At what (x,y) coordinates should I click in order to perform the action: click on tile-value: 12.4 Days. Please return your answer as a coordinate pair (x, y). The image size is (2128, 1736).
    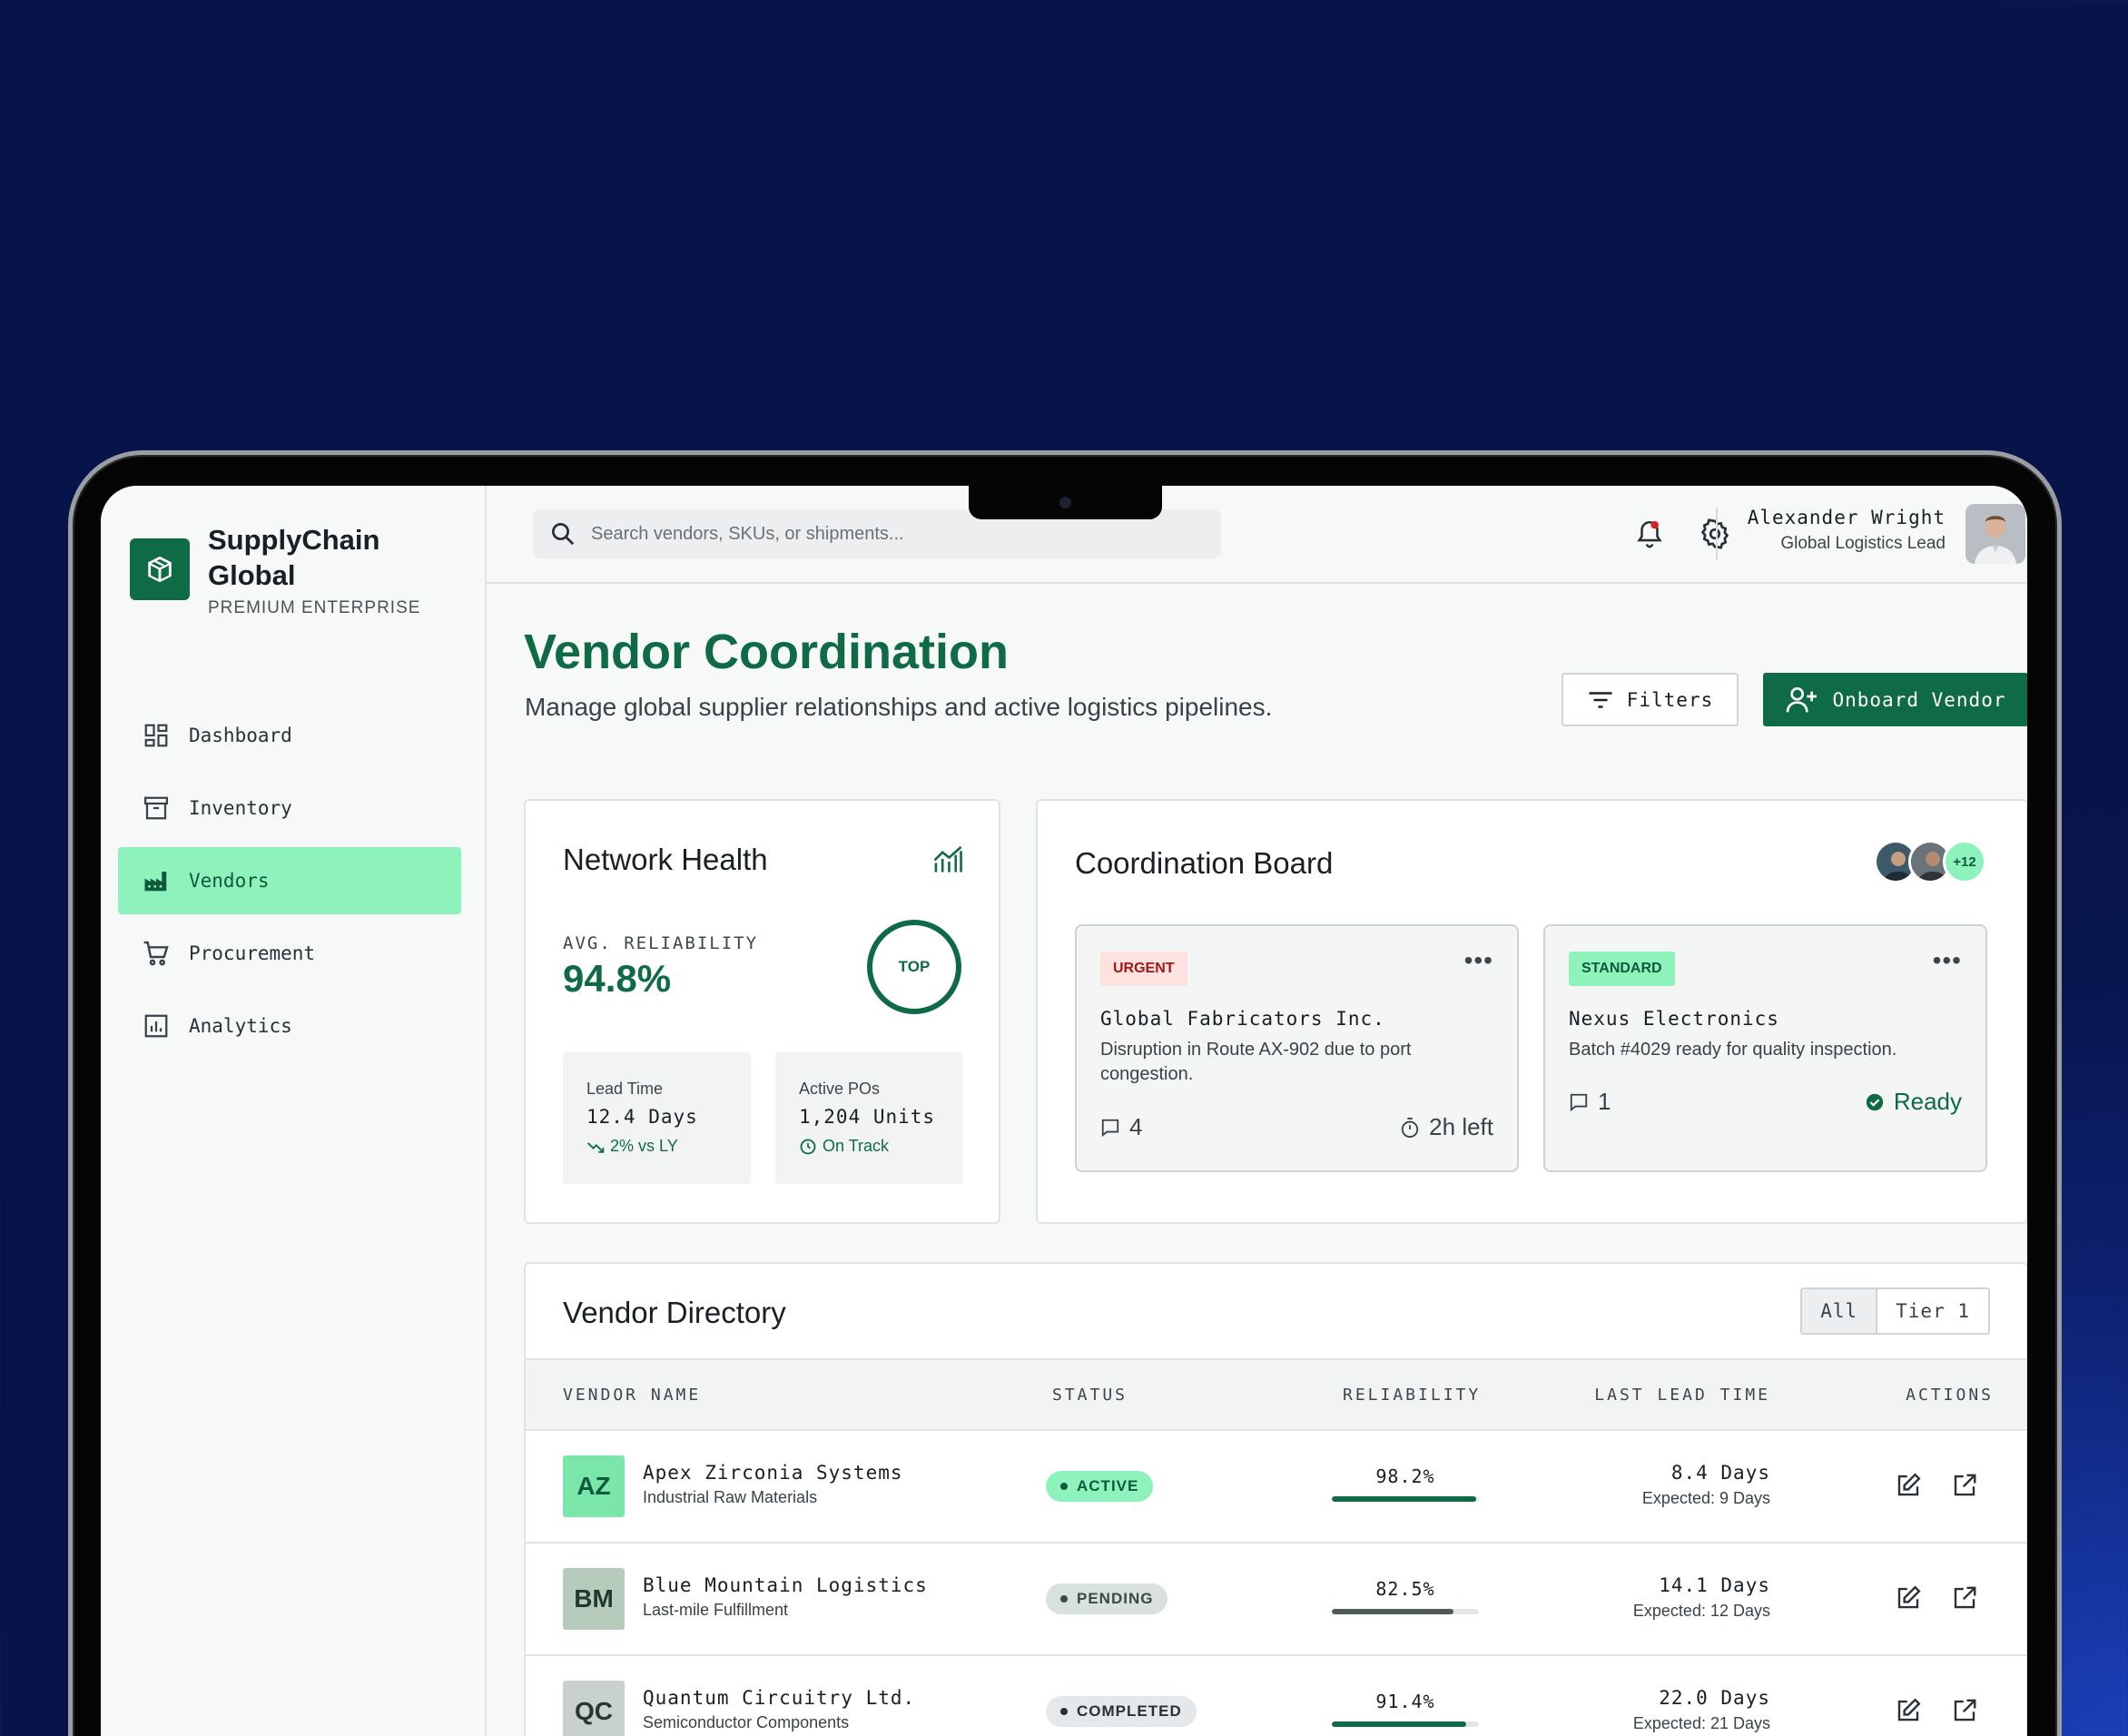
    Looking at the image, I should click on (642, 1117).